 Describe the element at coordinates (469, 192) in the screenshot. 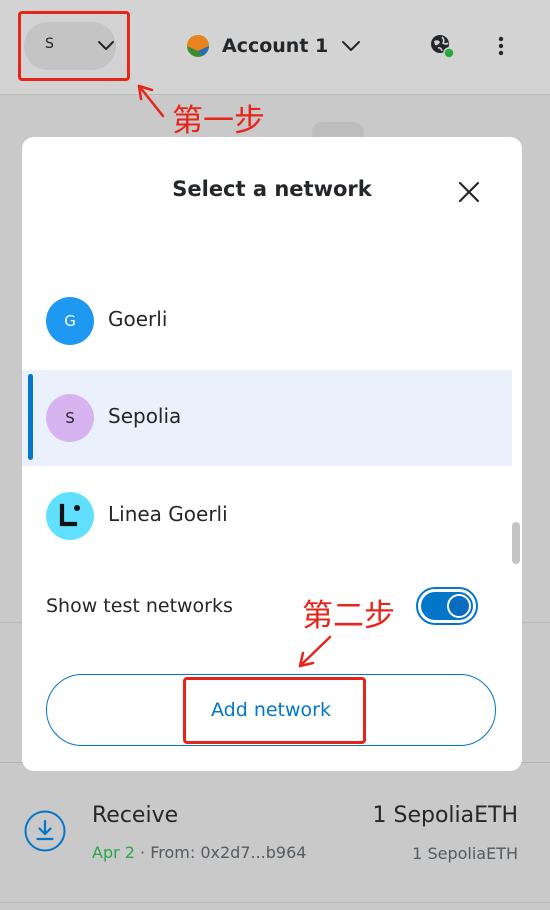

I see `close-icon` at that location.